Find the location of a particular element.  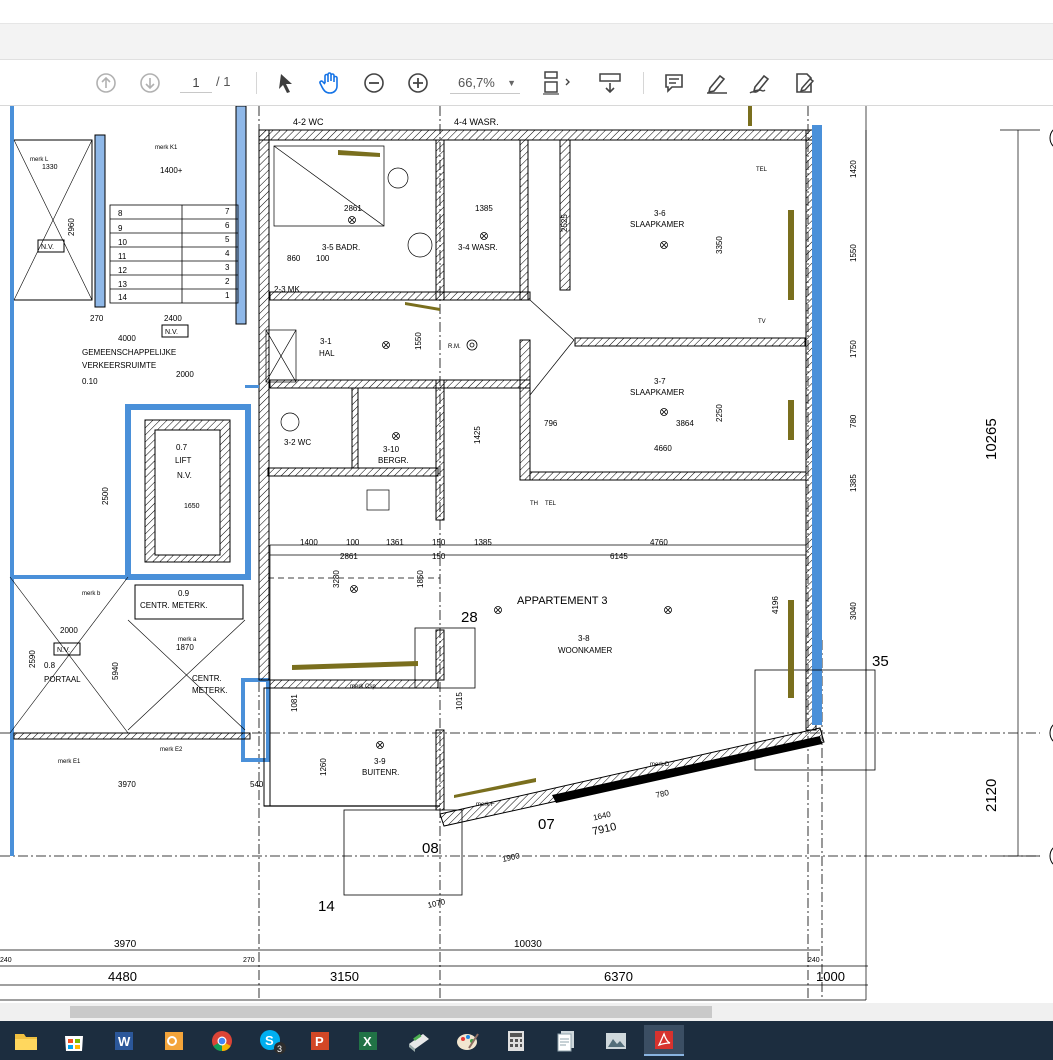

dim-label: 1070 is located at coordinates (437, 903).